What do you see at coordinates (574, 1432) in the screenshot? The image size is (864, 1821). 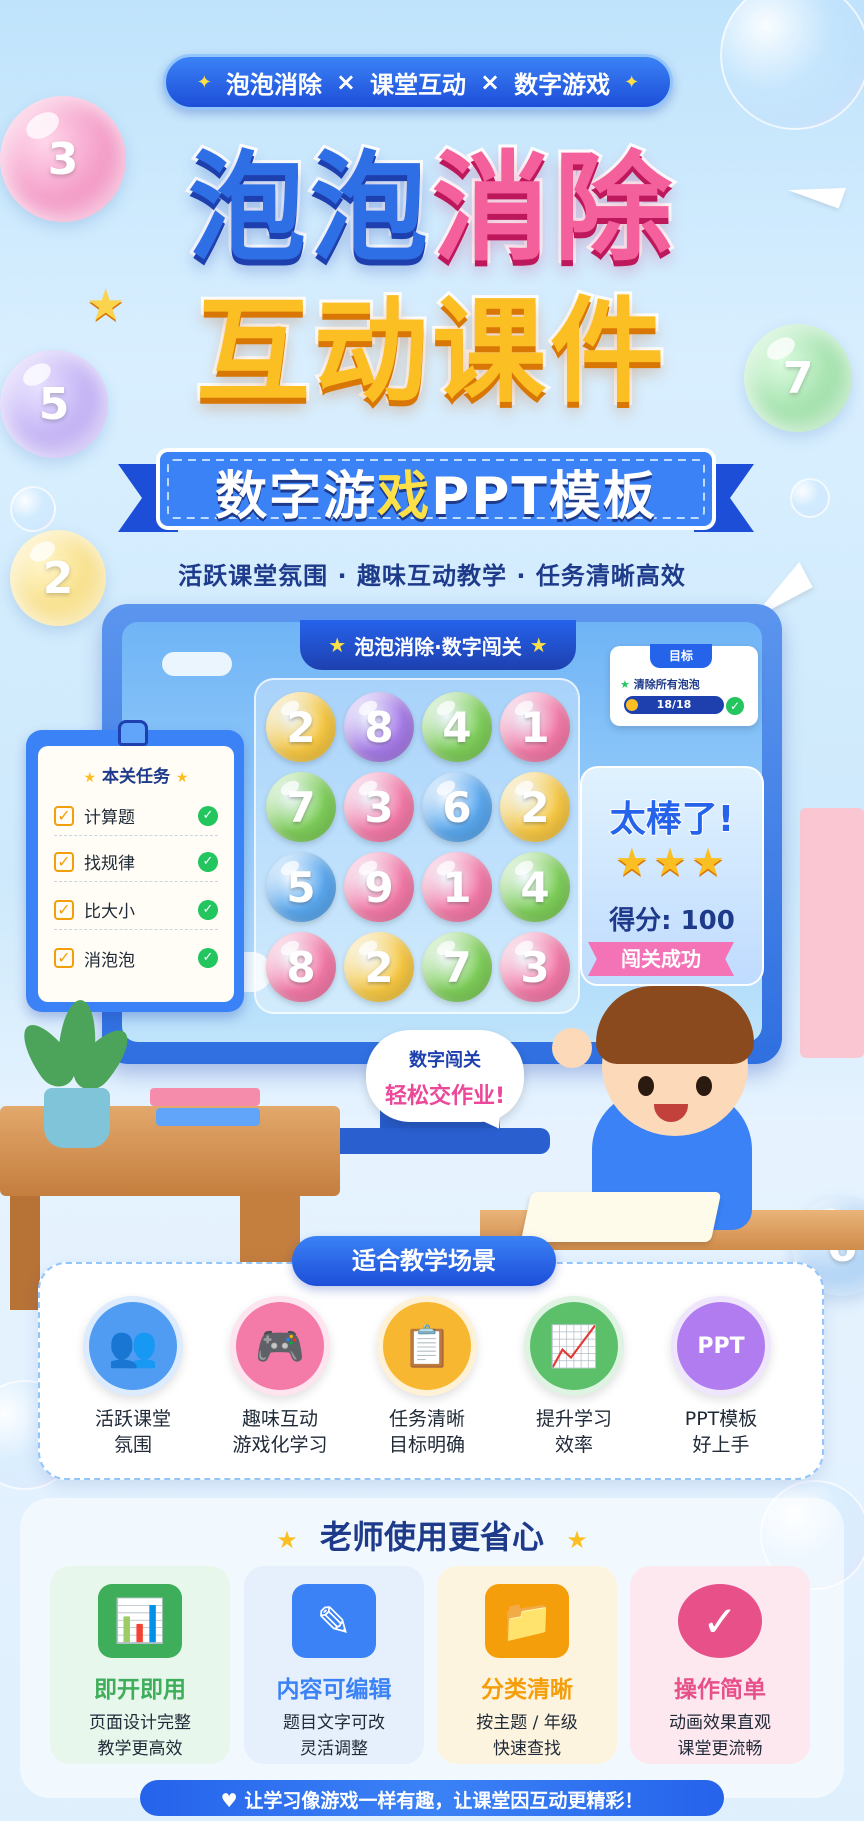 I see `scene-label: 提升学习 效率` at bounding box center [574, 1432].